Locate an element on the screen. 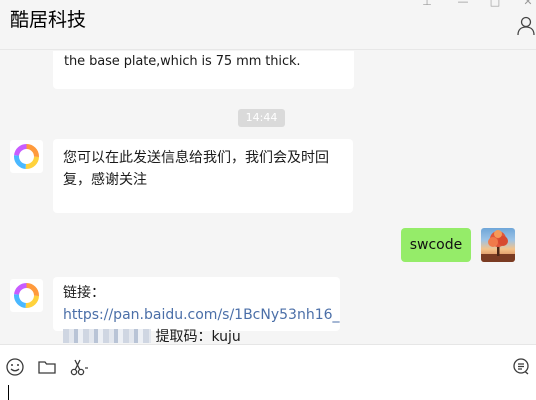 Image resolution: width=536 pixels, height=400 pixels. redacted-text is located at coordinates (107, 336).